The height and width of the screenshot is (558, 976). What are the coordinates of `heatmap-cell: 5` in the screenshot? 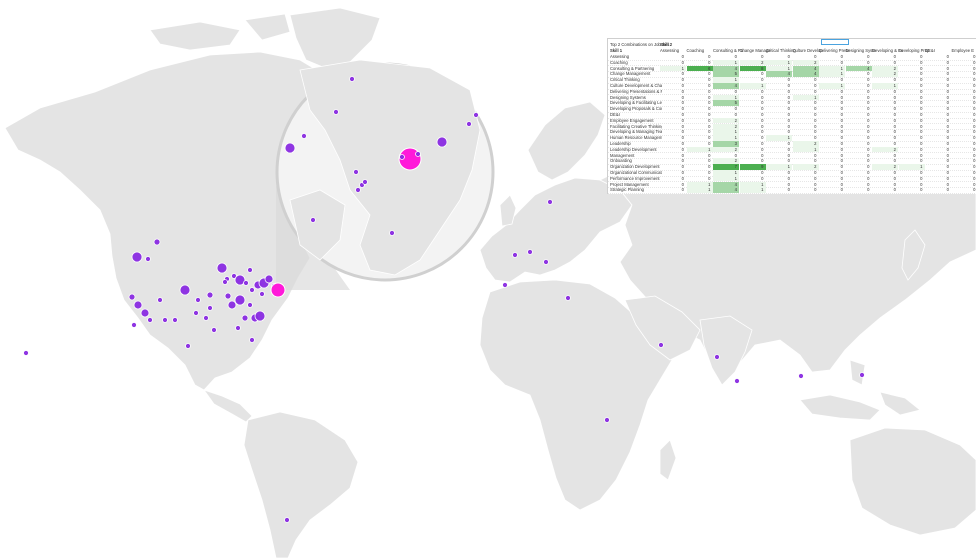 It's located at (726, 74).